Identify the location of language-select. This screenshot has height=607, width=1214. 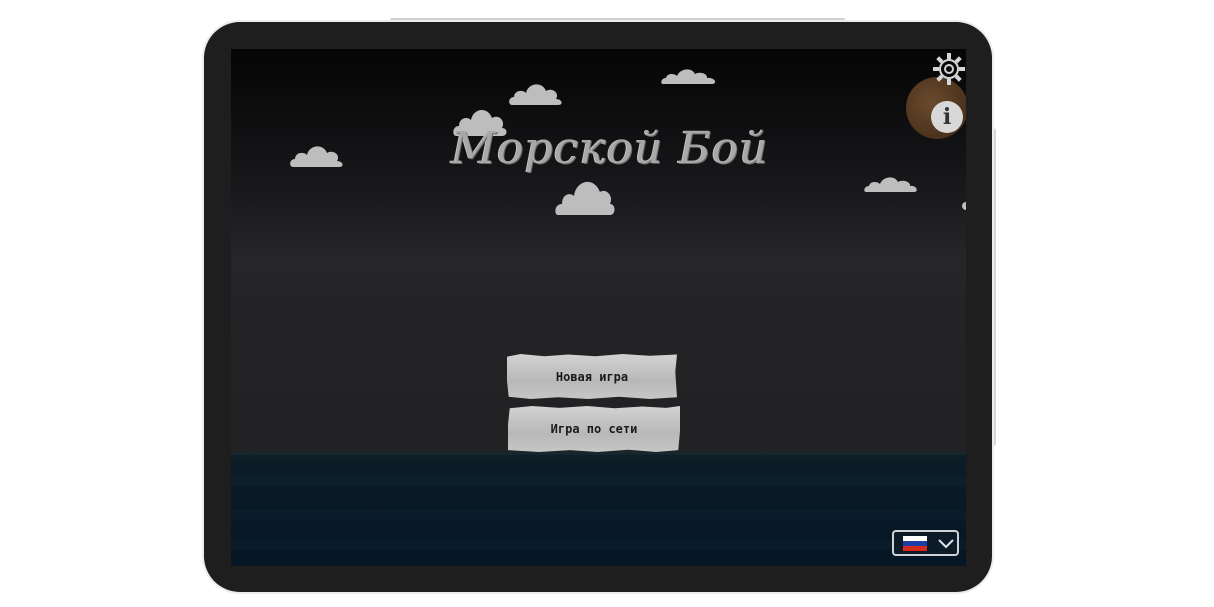
(925, 543).